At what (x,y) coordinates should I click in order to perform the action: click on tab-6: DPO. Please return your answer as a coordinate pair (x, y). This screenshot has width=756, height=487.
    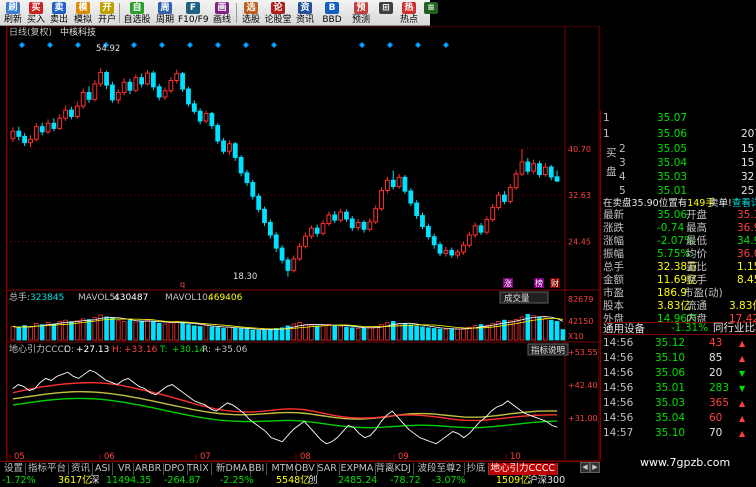
    Looking at the image, I should click on (175, 469).